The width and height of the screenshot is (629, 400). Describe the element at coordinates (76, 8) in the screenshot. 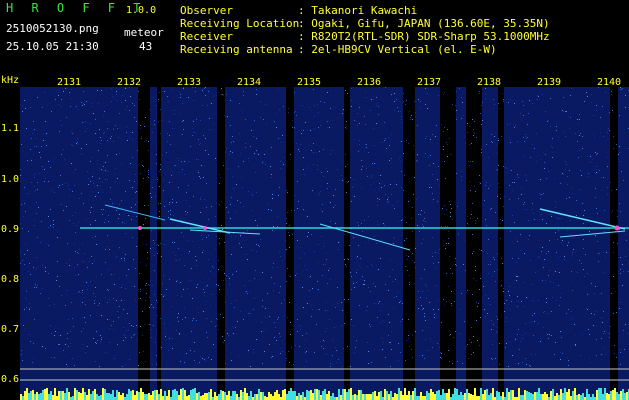

I see `app-title: H R O F F T` at that location.